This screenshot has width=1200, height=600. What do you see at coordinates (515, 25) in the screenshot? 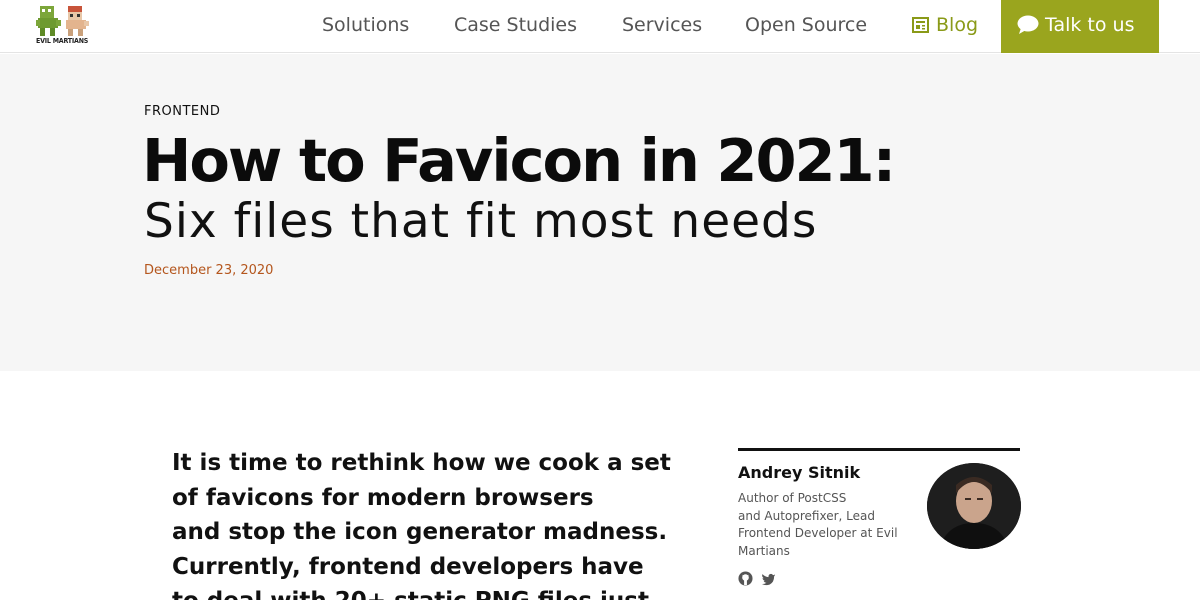
I see `nav-case-studies: Case Studies` at bounding box center [515, 25].